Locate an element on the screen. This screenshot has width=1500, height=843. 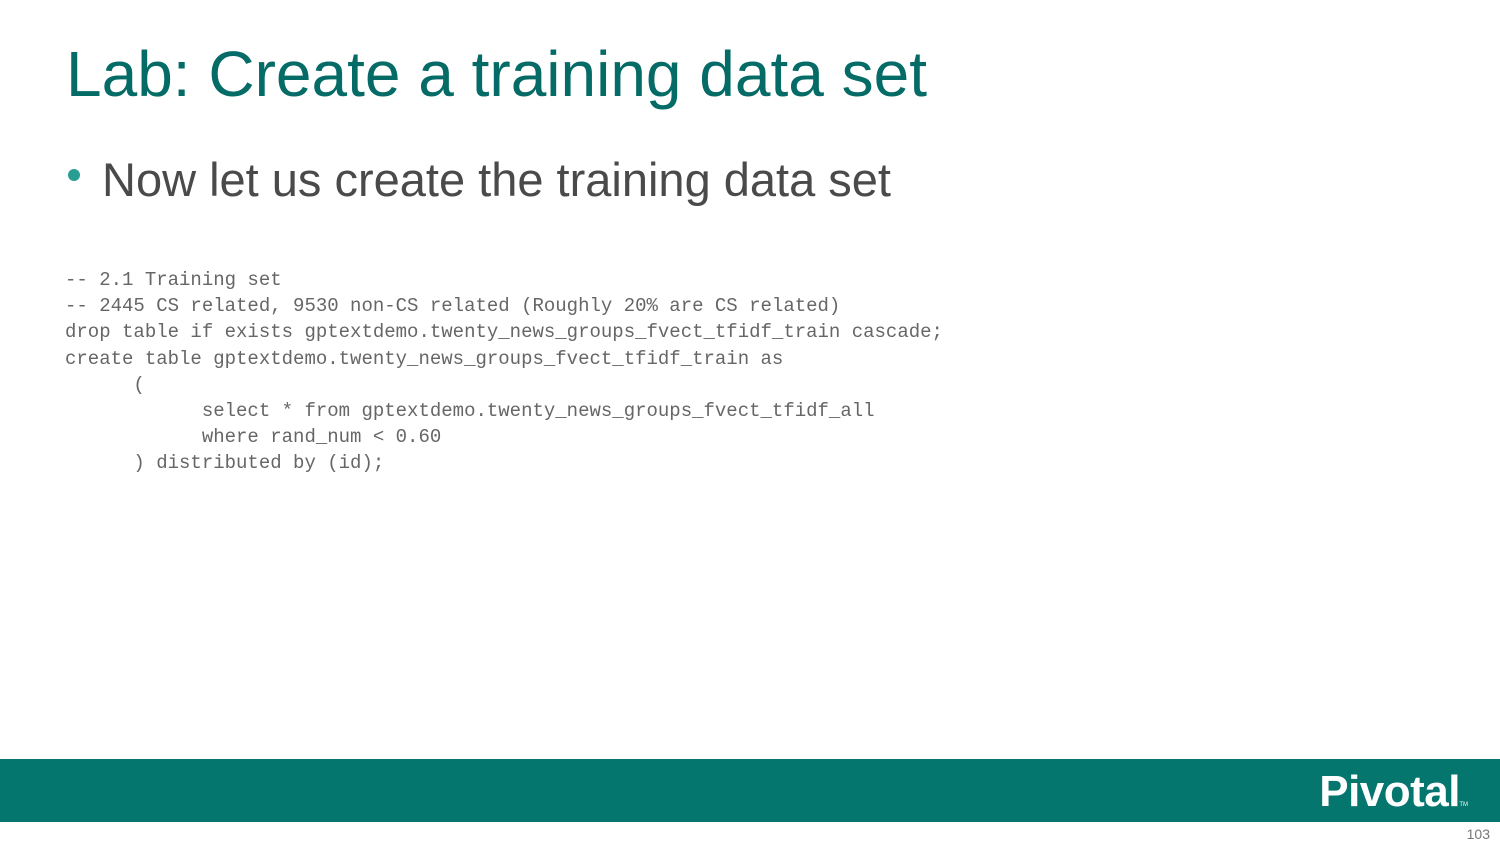
code-line: ( is located at coordinates (105, 384).